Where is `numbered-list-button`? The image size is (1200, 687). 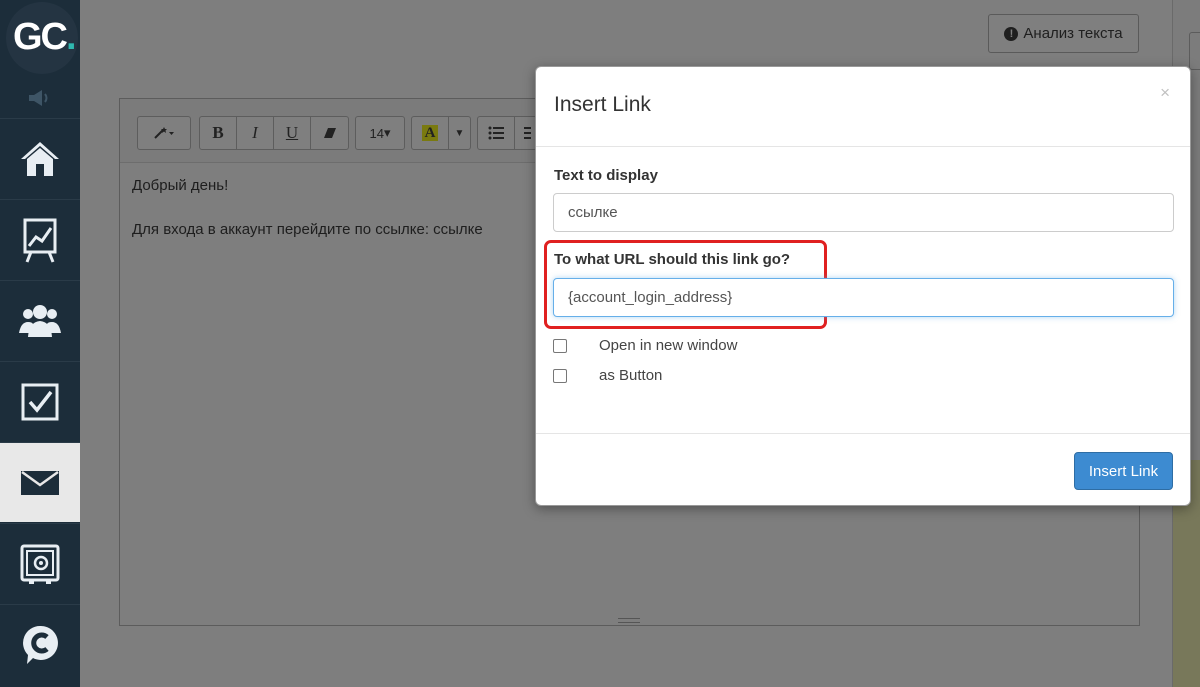
numbered-list-button is located at coordinates (525, 133).